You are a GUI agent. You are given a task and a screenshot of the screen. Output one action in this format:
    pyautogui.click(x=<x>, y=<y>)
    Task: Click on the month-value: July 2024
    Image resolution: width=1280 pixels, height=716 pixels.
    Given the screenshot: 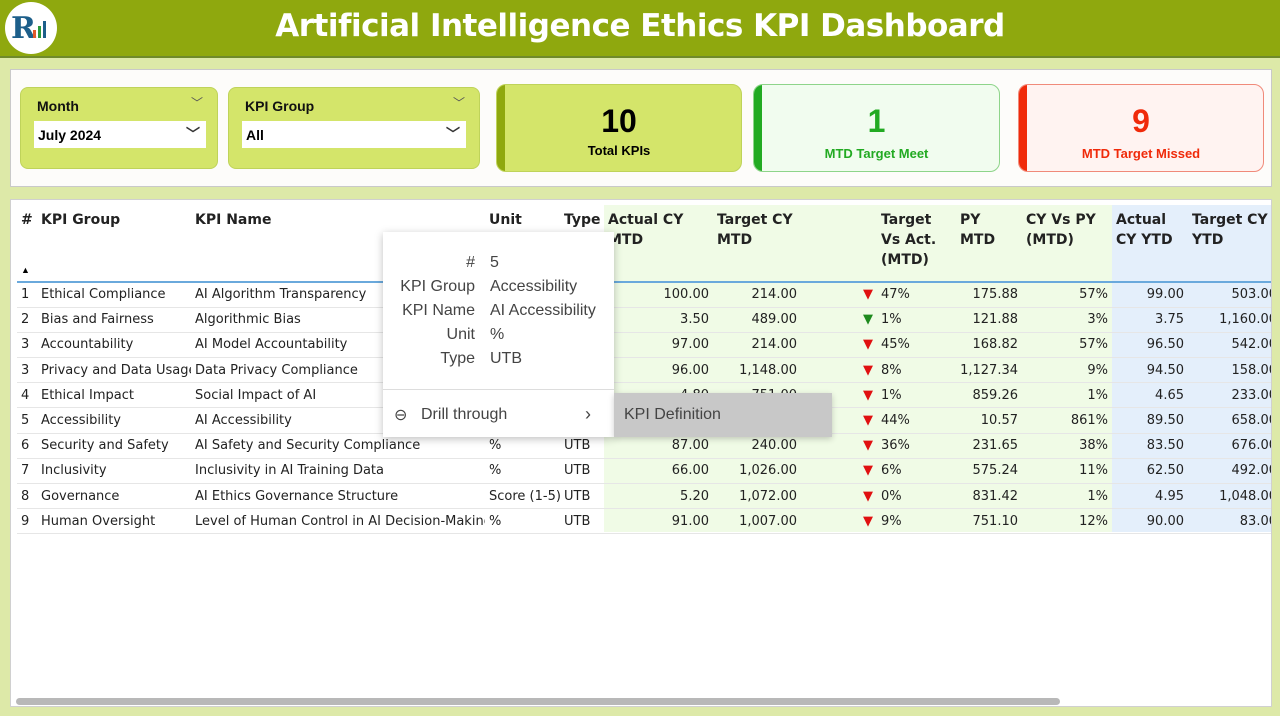 What is the action you would take?
    pyautogui.click(x=70, y=135)
    